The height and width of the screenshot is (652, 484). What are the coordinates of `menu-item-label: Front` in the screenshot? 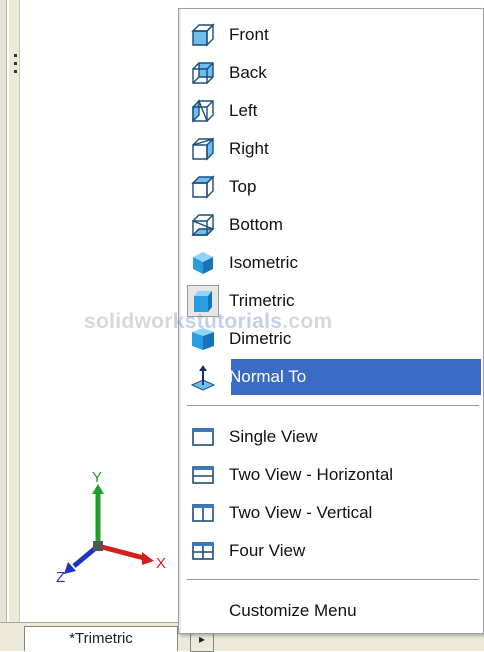 It's located at (249, 34).